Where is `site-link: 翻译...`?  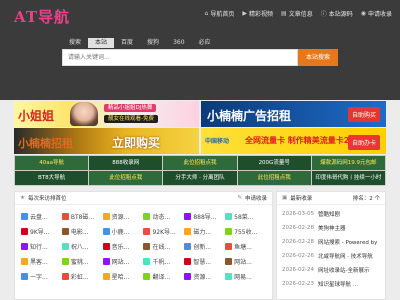 site-link: 翻译... is located at coordinates (163, 276).